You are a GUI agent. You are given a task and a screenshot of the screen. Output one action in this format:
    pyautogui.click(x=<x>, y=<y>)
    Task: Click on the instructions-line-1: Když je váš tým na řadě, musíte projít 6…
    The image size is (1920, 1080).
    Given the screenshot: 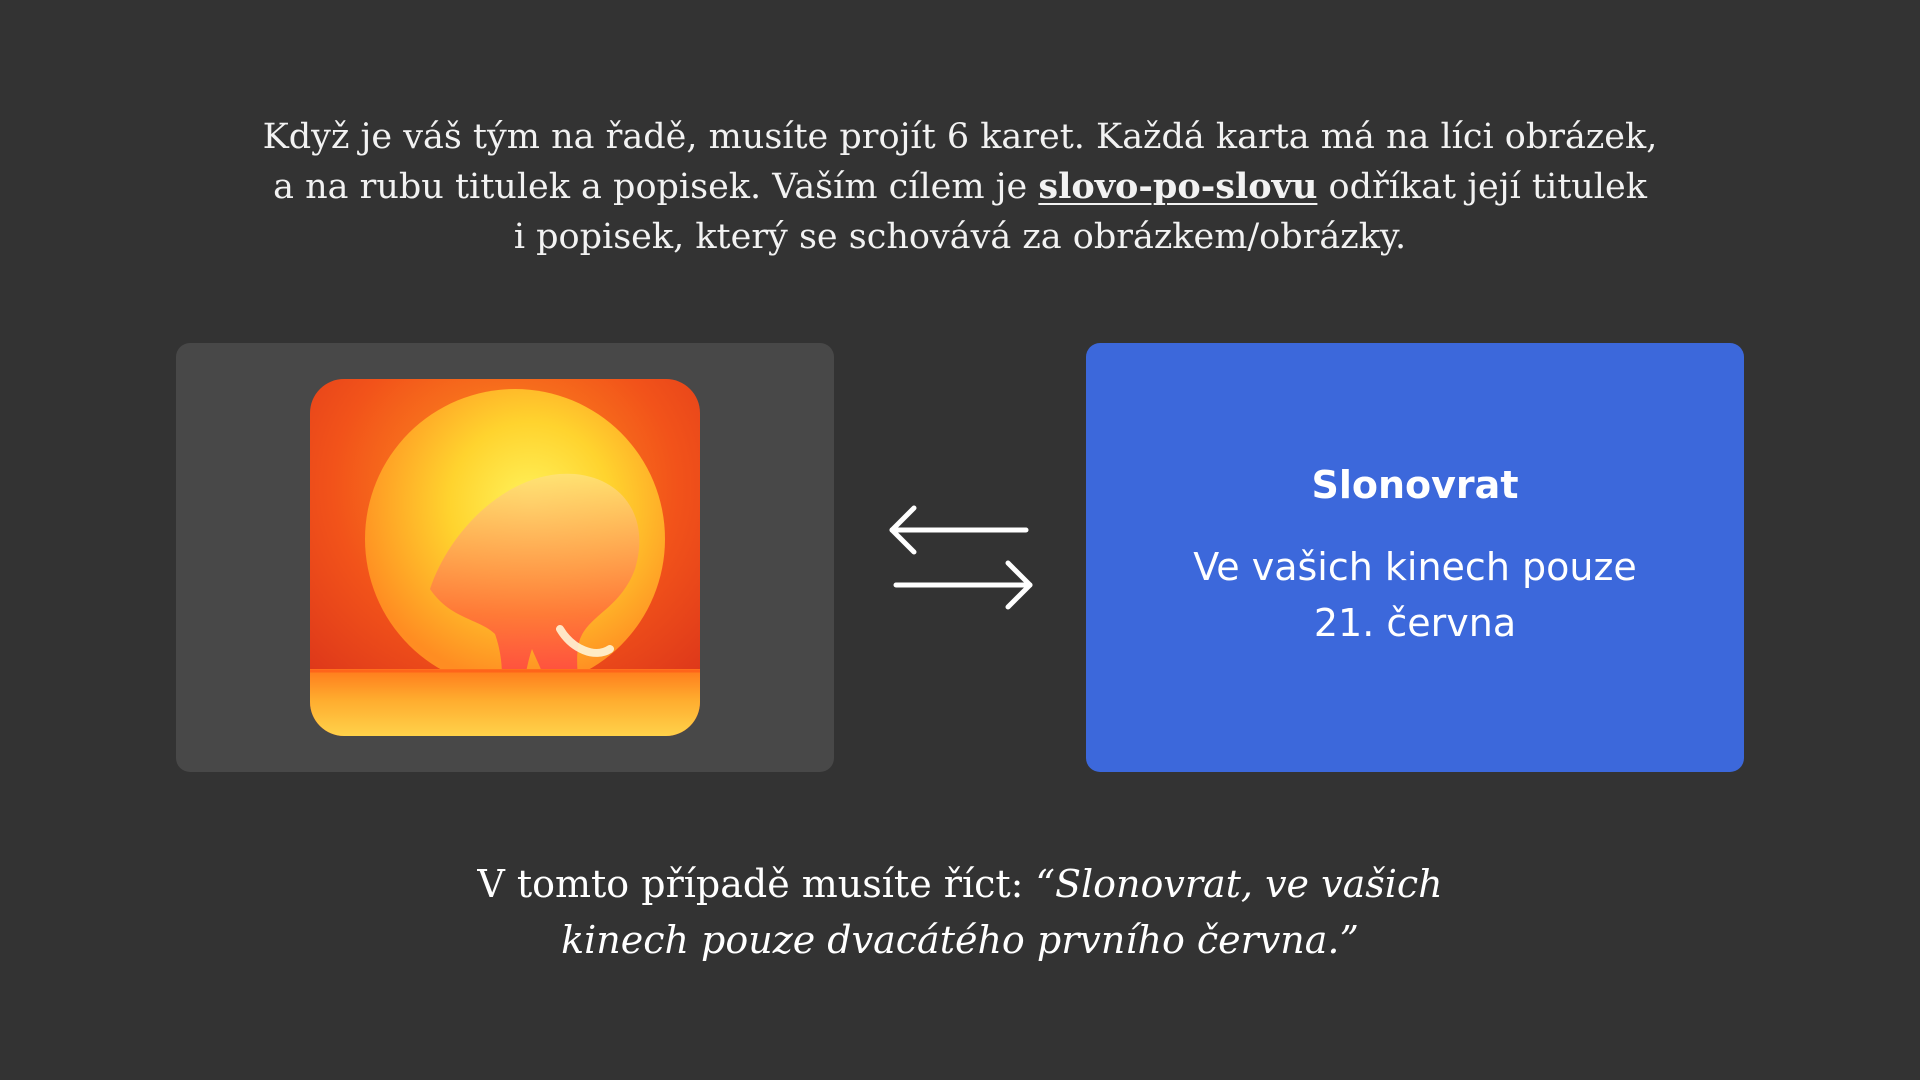 What is the action you would take?
    pyautogui.click(x=960, y=137)
    